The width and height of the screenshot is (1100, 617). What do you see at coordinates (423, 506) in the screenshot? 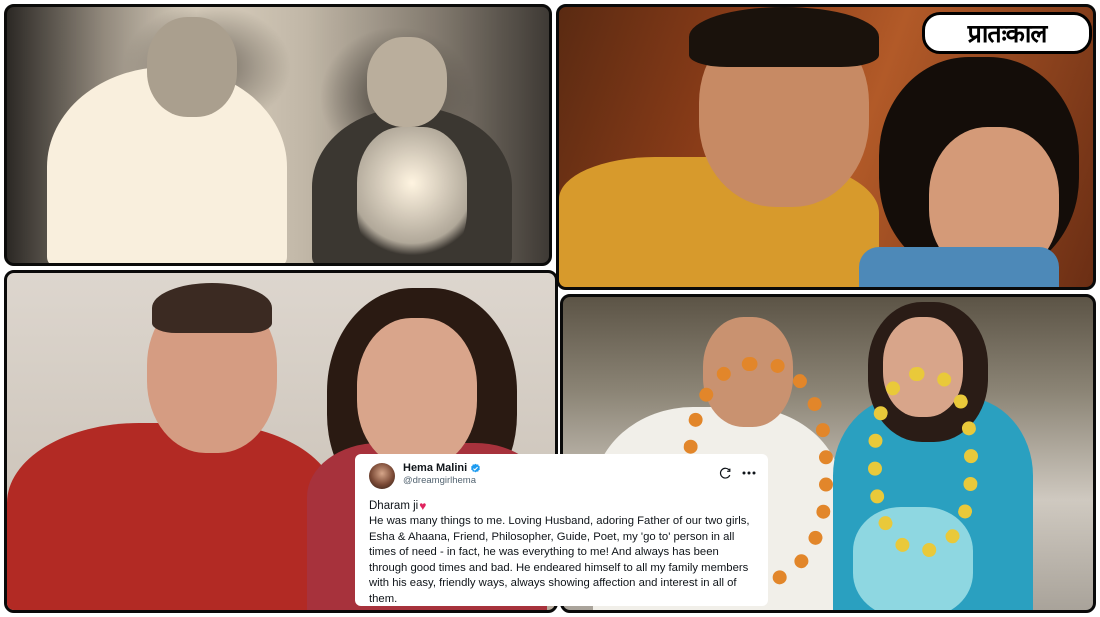
I see `heart-icon: ♥` at bounding box center [423, 506].